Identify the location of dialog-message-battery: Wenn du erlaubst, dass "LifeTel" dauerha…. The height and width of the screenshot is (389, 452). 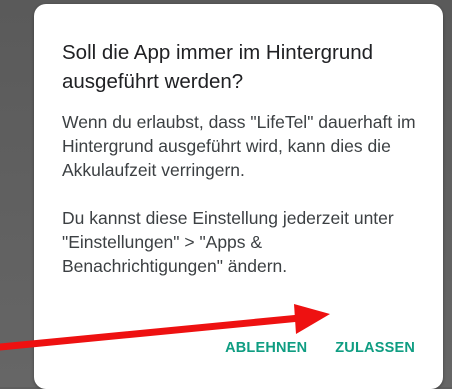
(239, 146).